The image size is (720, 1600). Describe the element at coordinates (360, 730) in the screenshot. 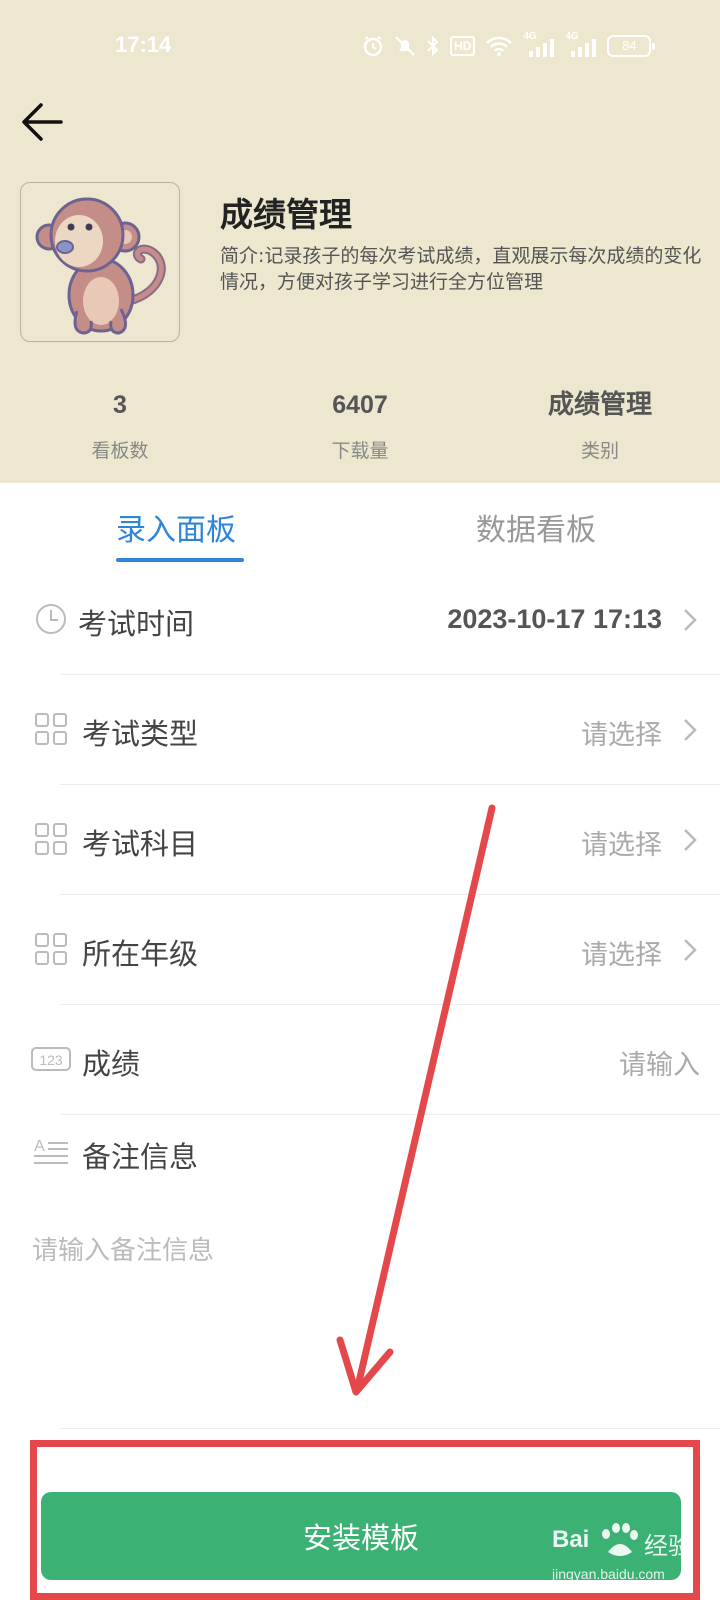

I see `field-exam-type: 考试类型 请选择` at that location.